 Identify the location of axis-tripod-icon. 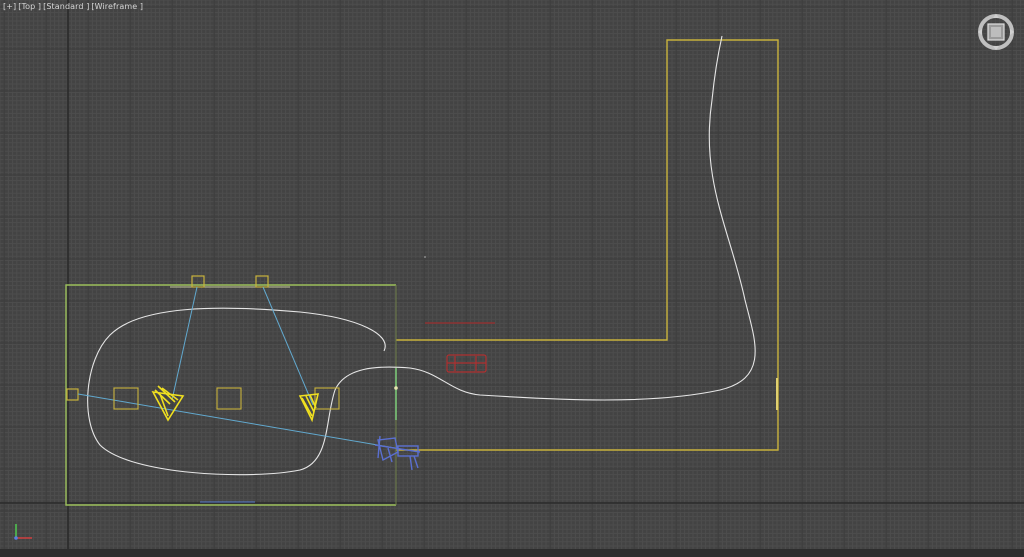
(23, 531).